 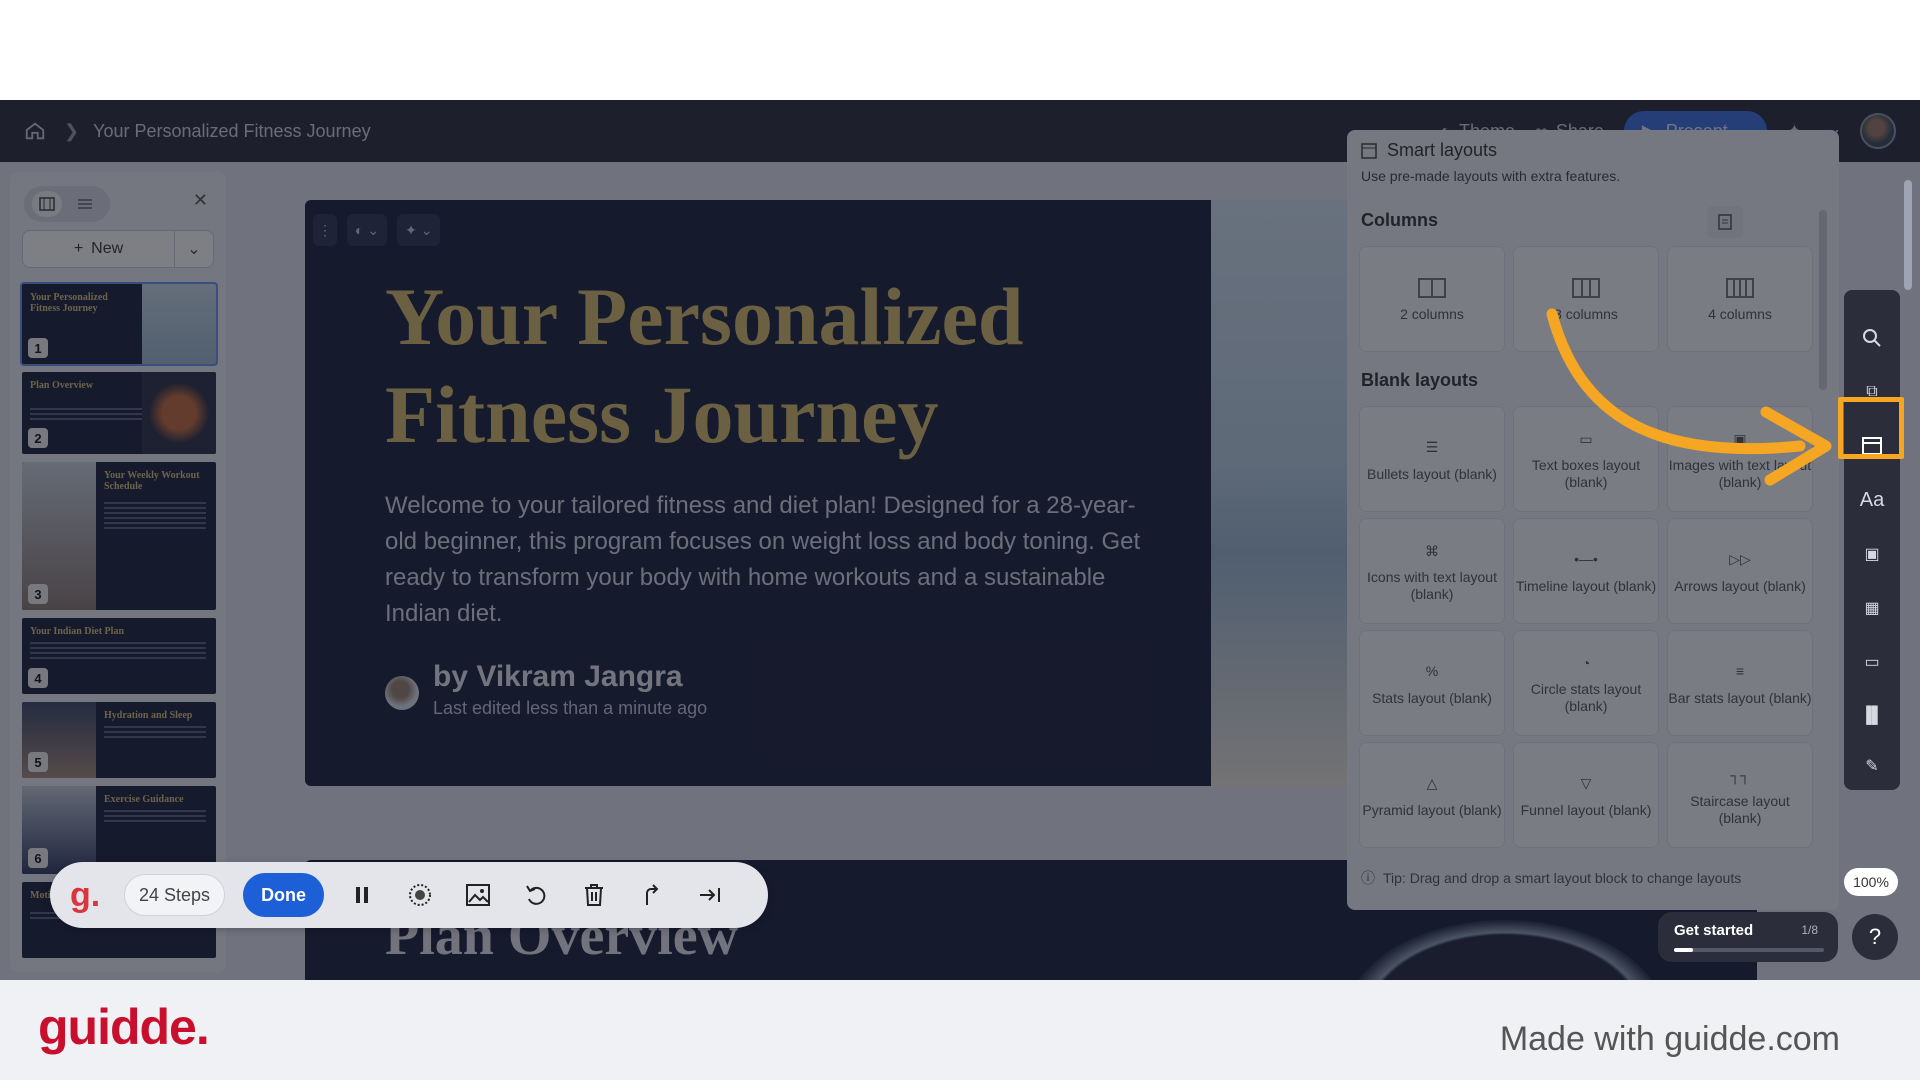 I want to click on blank-layouts-heading: Blank layouts, so click(x=1420, y=380).